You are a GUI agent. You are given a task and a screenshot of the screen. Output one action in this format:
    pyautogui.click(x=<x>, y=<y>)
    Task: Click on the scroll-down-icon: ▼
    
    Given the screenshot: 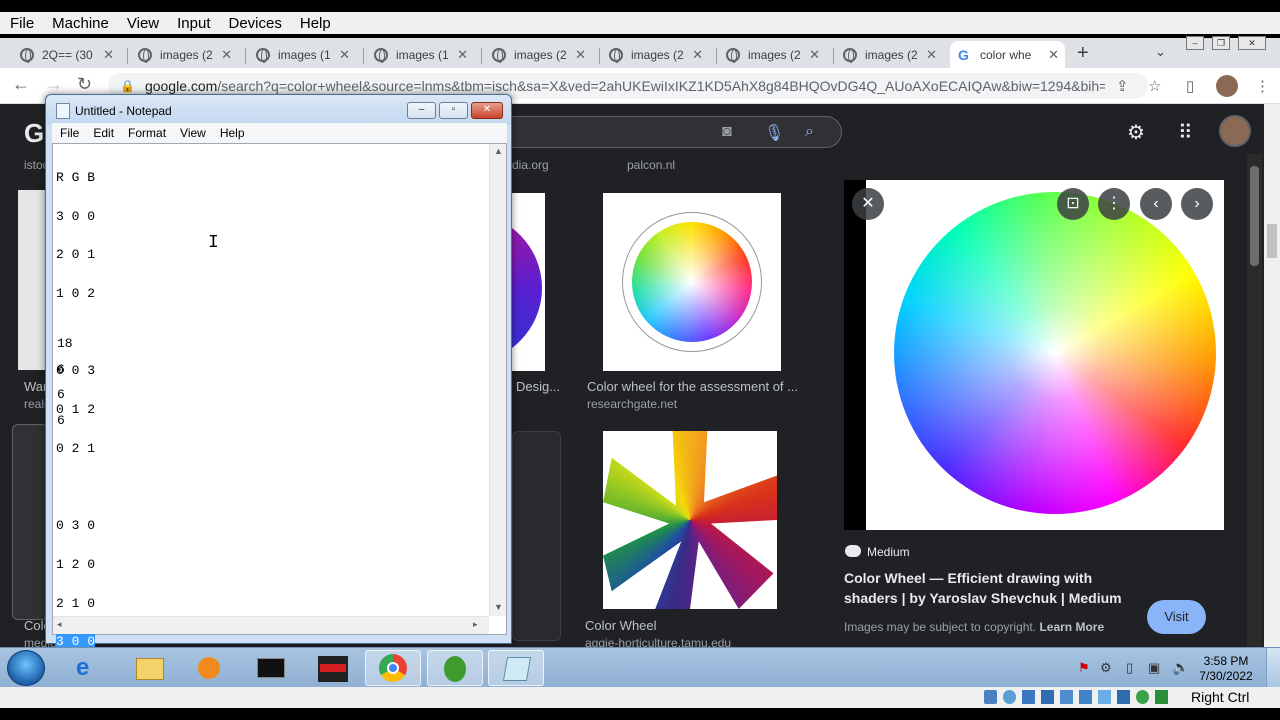 What is the action you would take?
    pyautogui.click(x=498, y=607)
    